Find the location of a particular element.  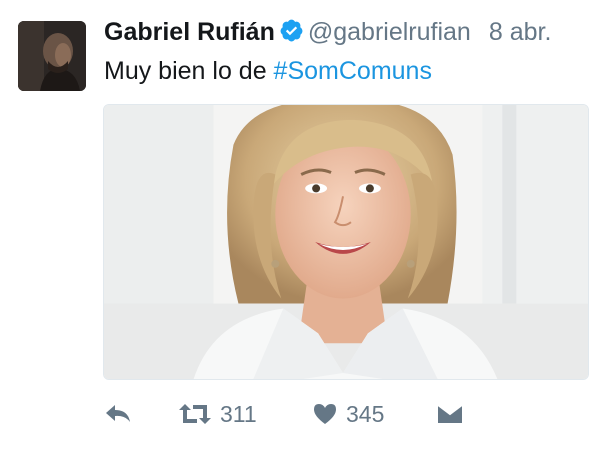

reply-icon is located at coordinates (118, 414).